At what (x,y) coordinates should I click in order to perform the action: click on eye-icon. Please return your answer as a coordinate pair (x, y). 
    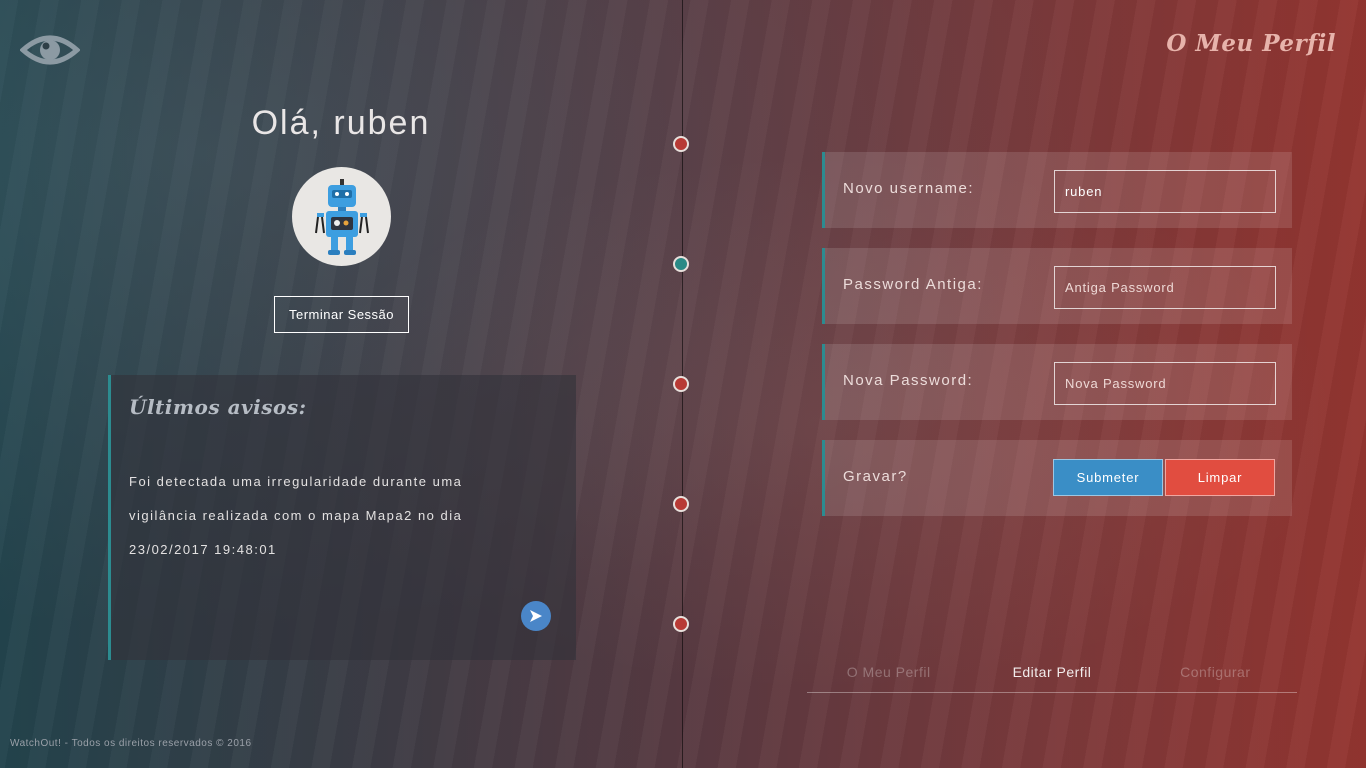
    Looking at the image, I should click on (50, 50).